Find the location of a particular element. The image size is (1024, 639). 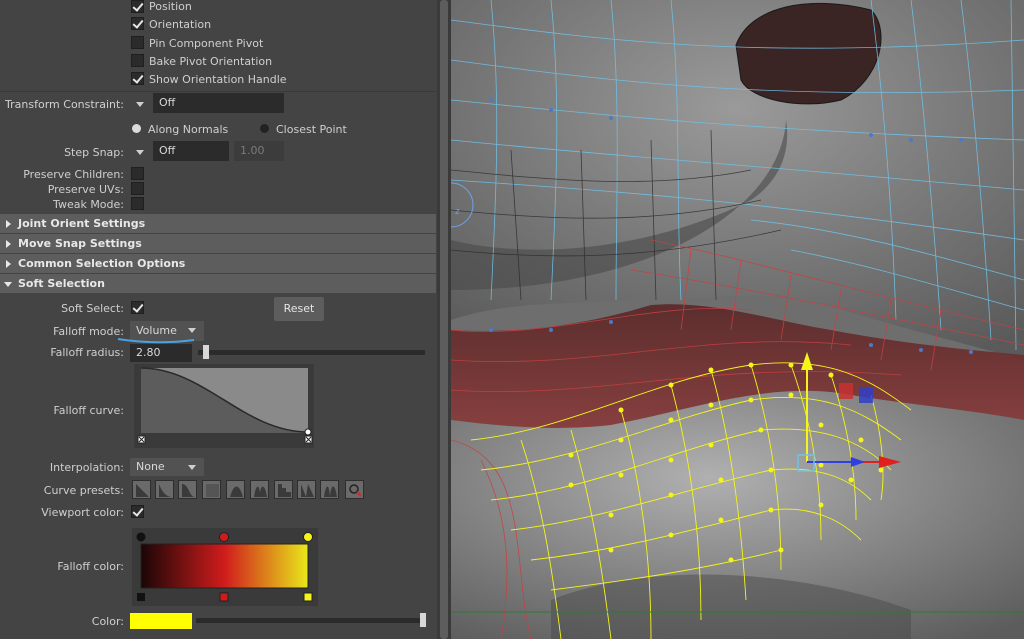

curve-preset-linear is located at coordinates (141, 489).